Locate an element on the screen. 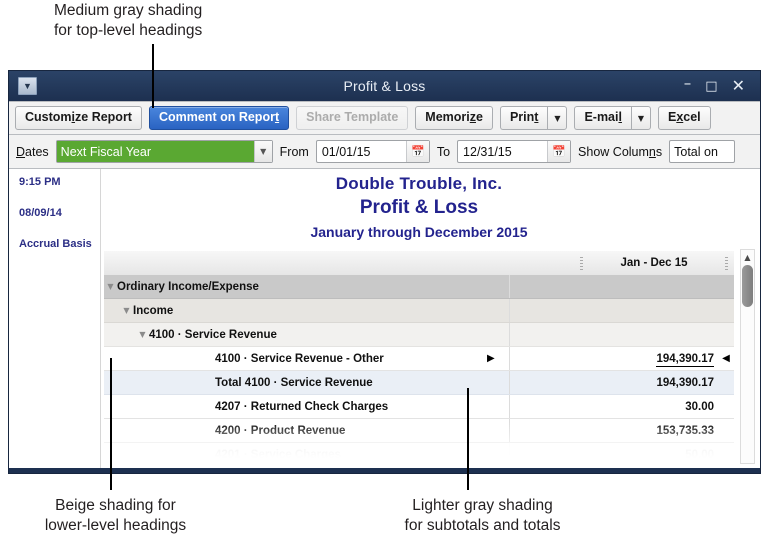 The width and height of the screenshot is (769, 544). row-label: 4100 · Service Revenue is located at coordinates (213, 334).